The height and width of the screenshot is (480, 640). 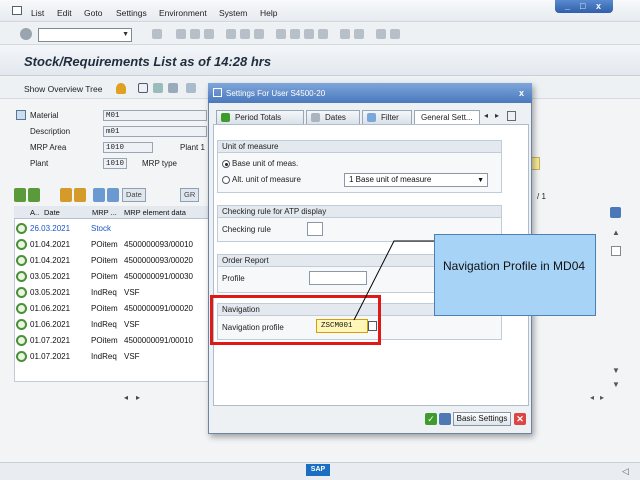 I want to click on description-field: m01, so click(x=155, y=131).